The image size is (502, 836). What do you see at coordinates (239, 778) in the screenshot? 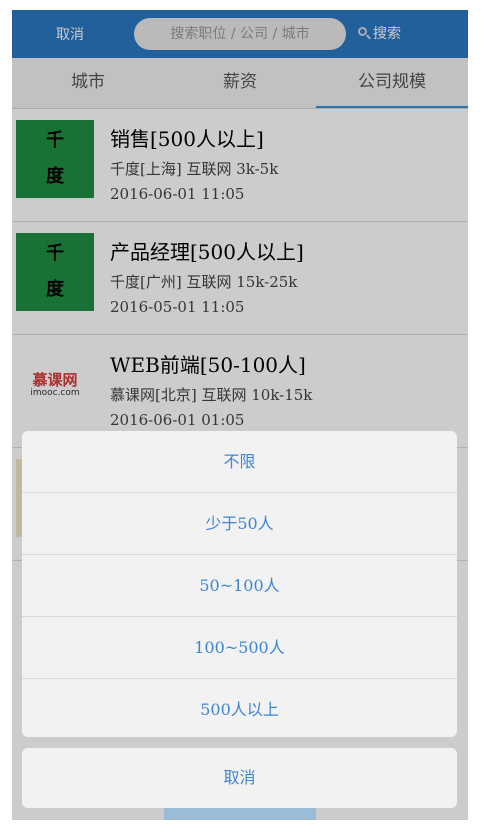
I see `sheet-cancel-button: 取消` at bounding box center [239, 778].